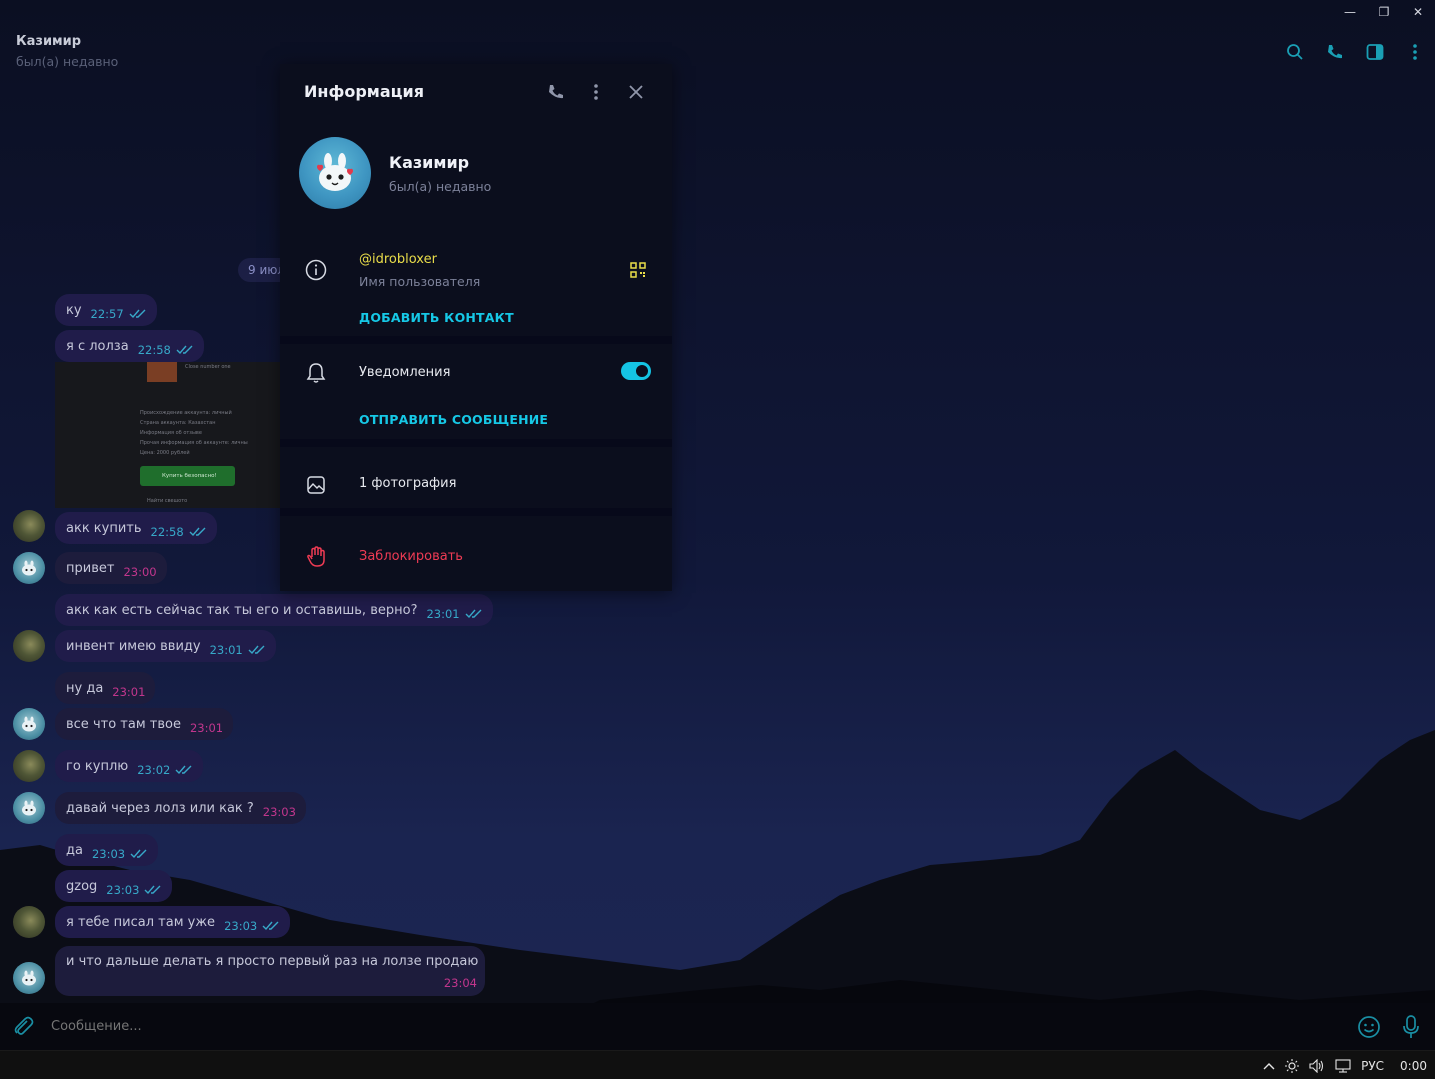 Image resolution: width=1435 pixels, height=1079 pixels. What do you see at coordinates (154, 770) in the screenshot?
I see `message-time: 23:02` at bounding box center [154, 770].